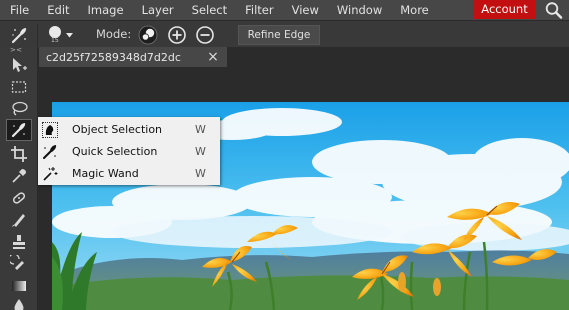  What do you see at coordinates (113, 57) in the screenshot?
I see `document-tab-label: c2d25f72589348d7d2dc` at bounding box center [113, 57].